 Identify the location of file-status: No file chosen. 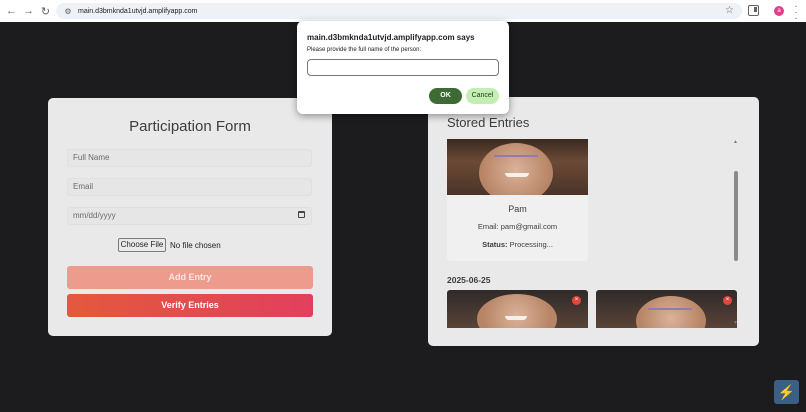
(195, 245).